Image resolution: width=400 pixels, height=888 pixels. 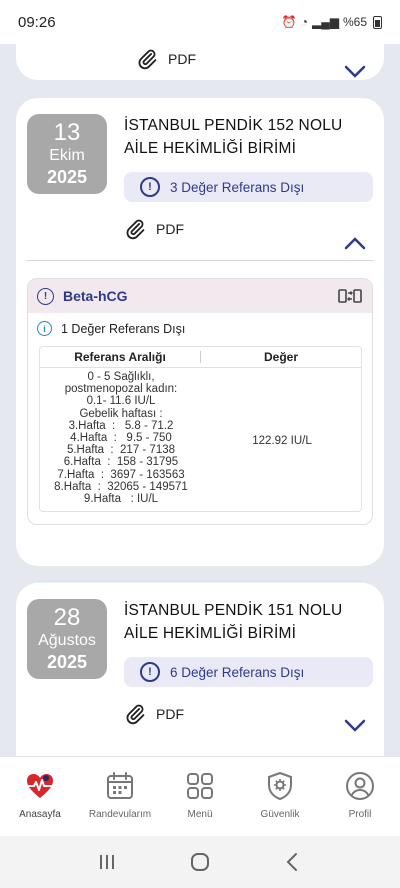 I want to click on table-header: Referans Aralığı Değer, so click(x=200, y=357).